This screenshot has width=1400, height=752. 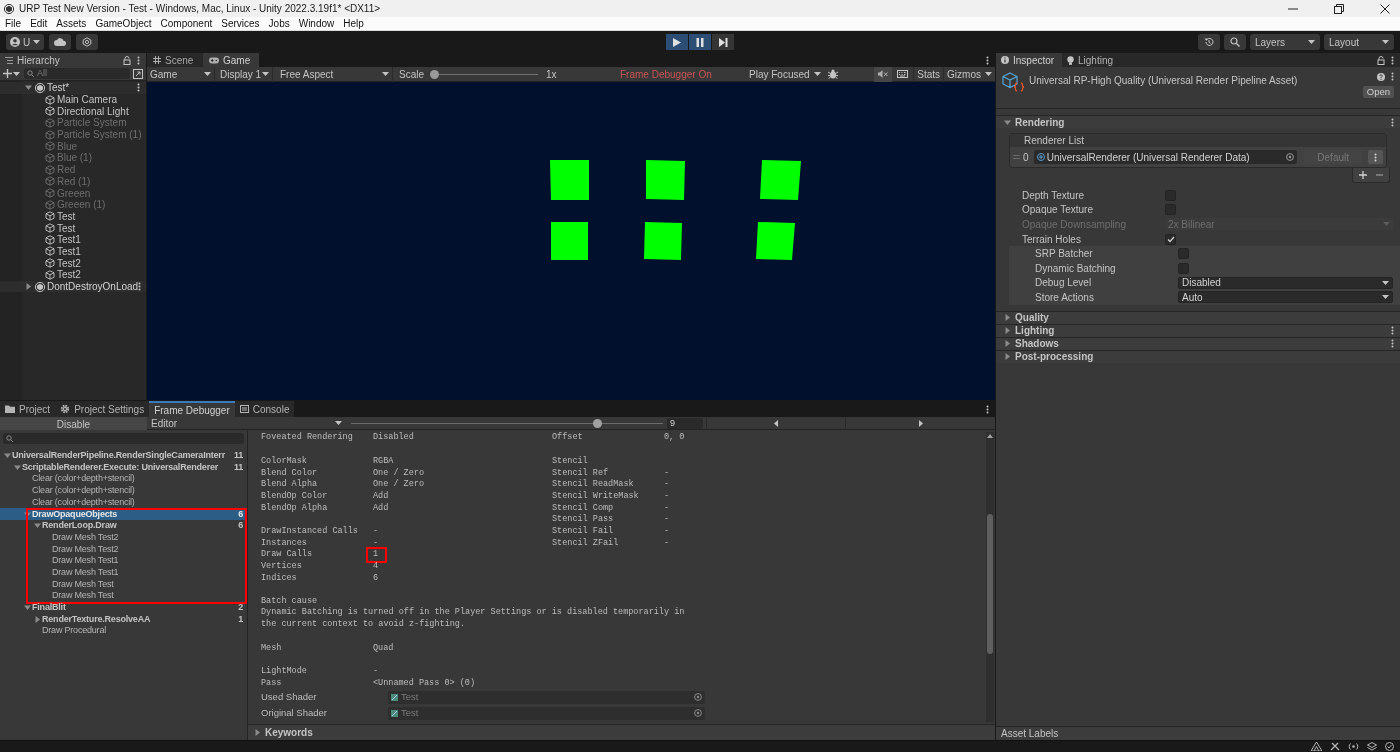 What do you see at coordinates (231, 60) in the screenshot?
I see `view-tab: Game` at bounding box center [231, 60].